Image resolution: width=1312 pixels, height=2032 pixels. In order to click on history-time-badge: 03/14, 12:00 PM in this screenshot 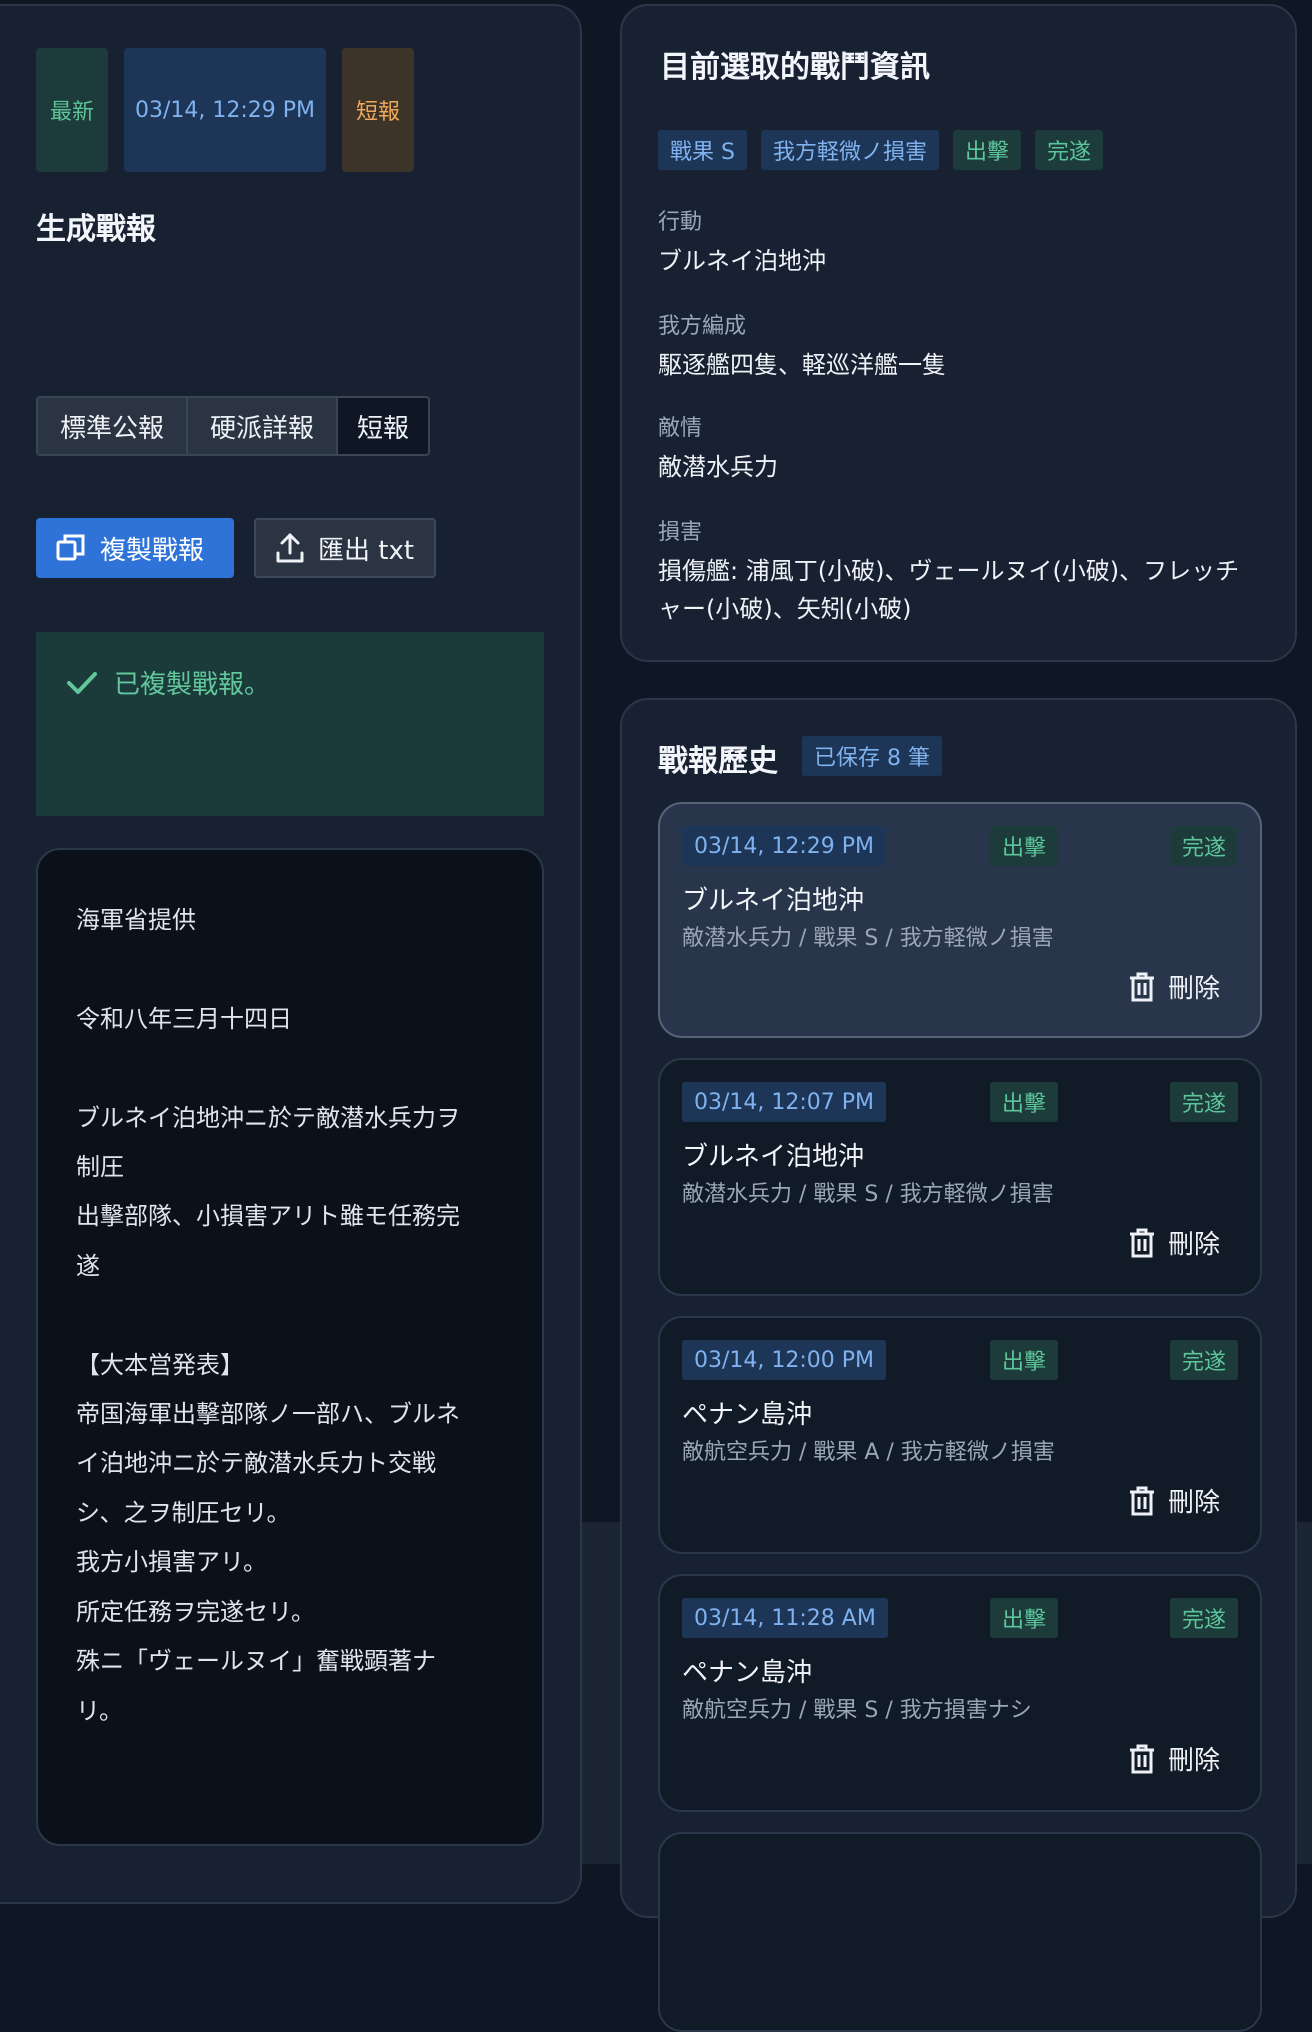, I will do `click(784, 1360)`.